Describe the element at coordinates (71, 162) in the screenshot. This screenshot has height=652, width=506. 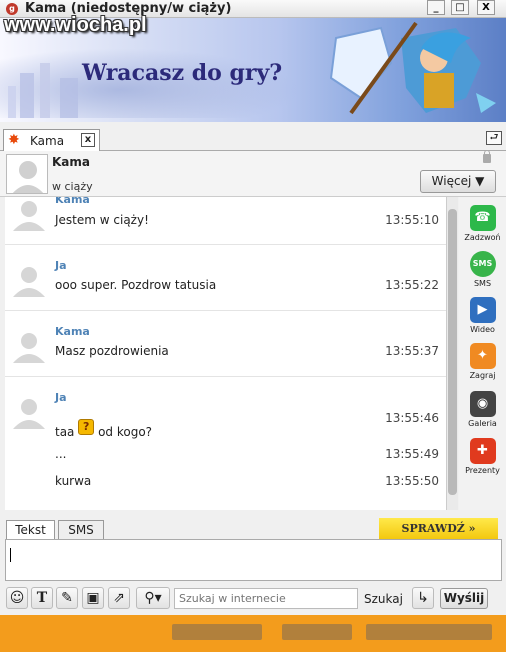
I see `contact-name: Kama` at that location.